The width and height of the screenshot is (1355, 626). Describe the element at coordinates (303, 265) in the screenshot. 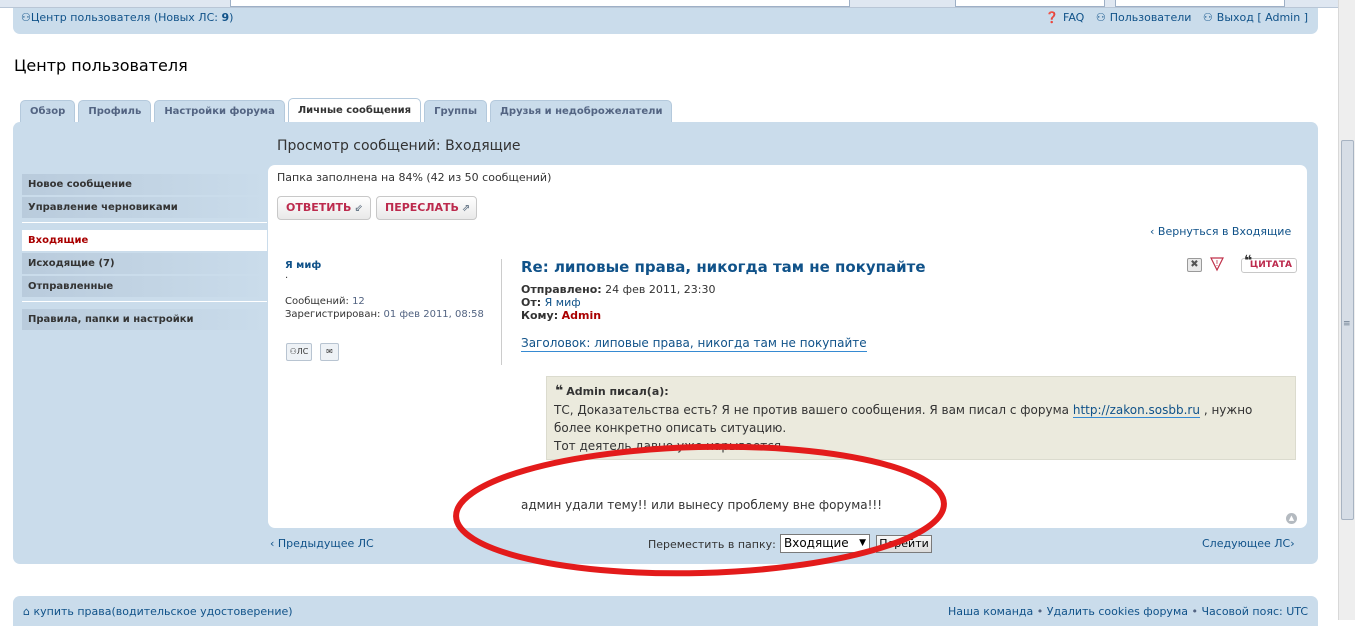

I see `author-name: Я миф` at that location.